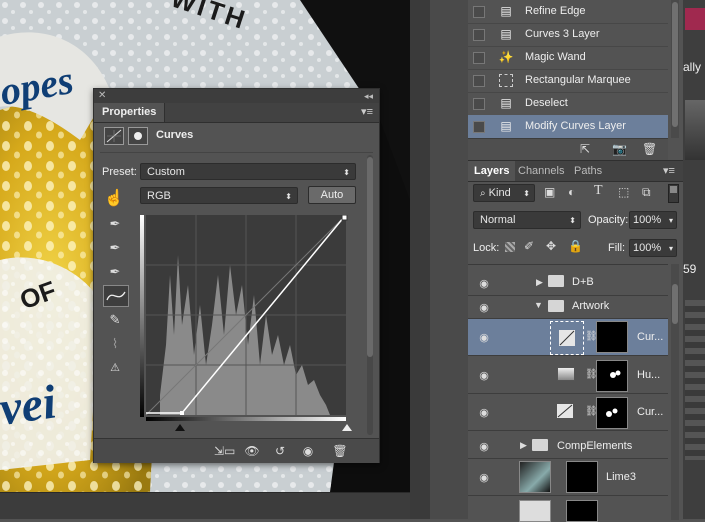 The width and height of the screenshot is (705, 522). What do you see at coordinates (653, 248) in the screenshot?
I see `fill-input: 100% ▾` at bounding box center [653, 248].